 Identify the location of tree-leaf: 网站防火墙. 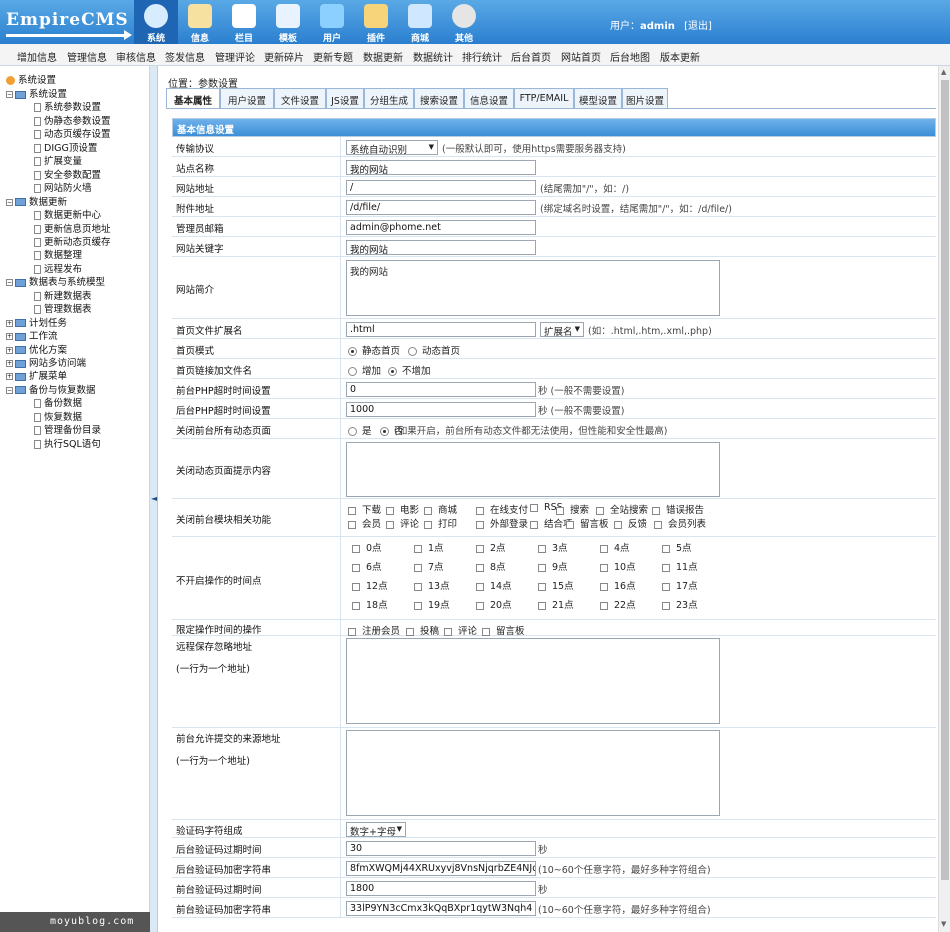
(63, 187).